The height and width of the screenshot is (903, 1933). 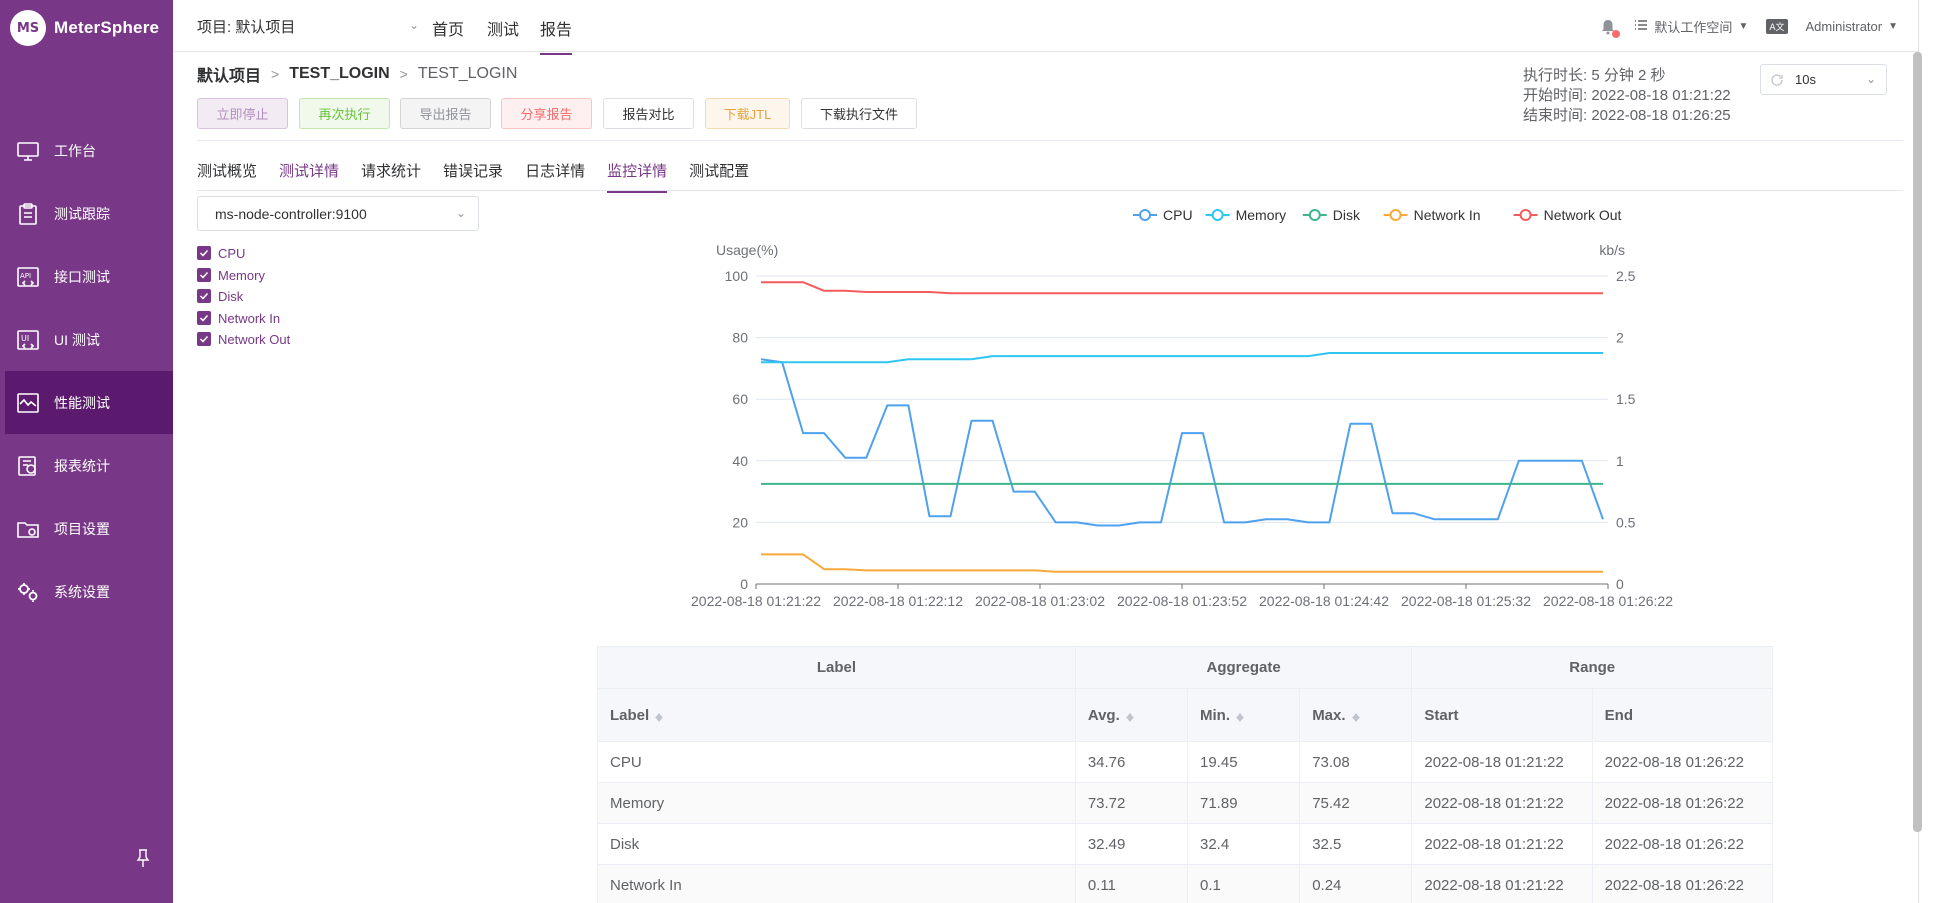 I want to click on tab-overview: 测试概览, so click(x=227, y=176).